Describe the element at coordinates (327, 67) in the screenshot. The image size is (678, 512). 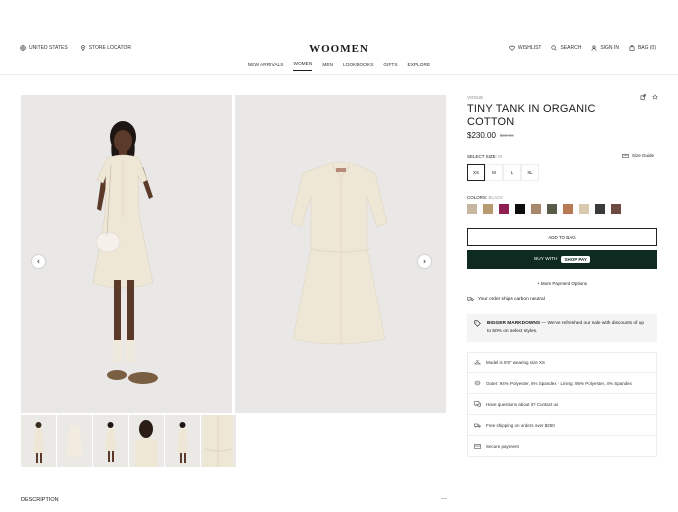
I see `nav-men: MEN` at that location.